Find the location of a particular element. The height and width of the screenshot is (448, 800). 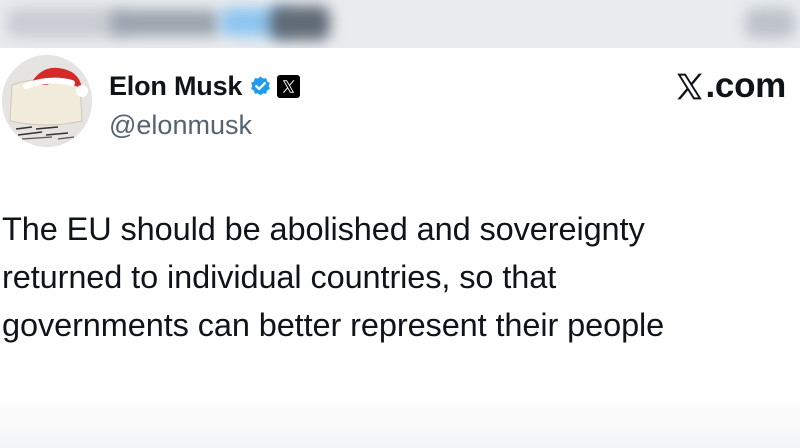

verified-badge-icon is located at coordinates (260, 86).